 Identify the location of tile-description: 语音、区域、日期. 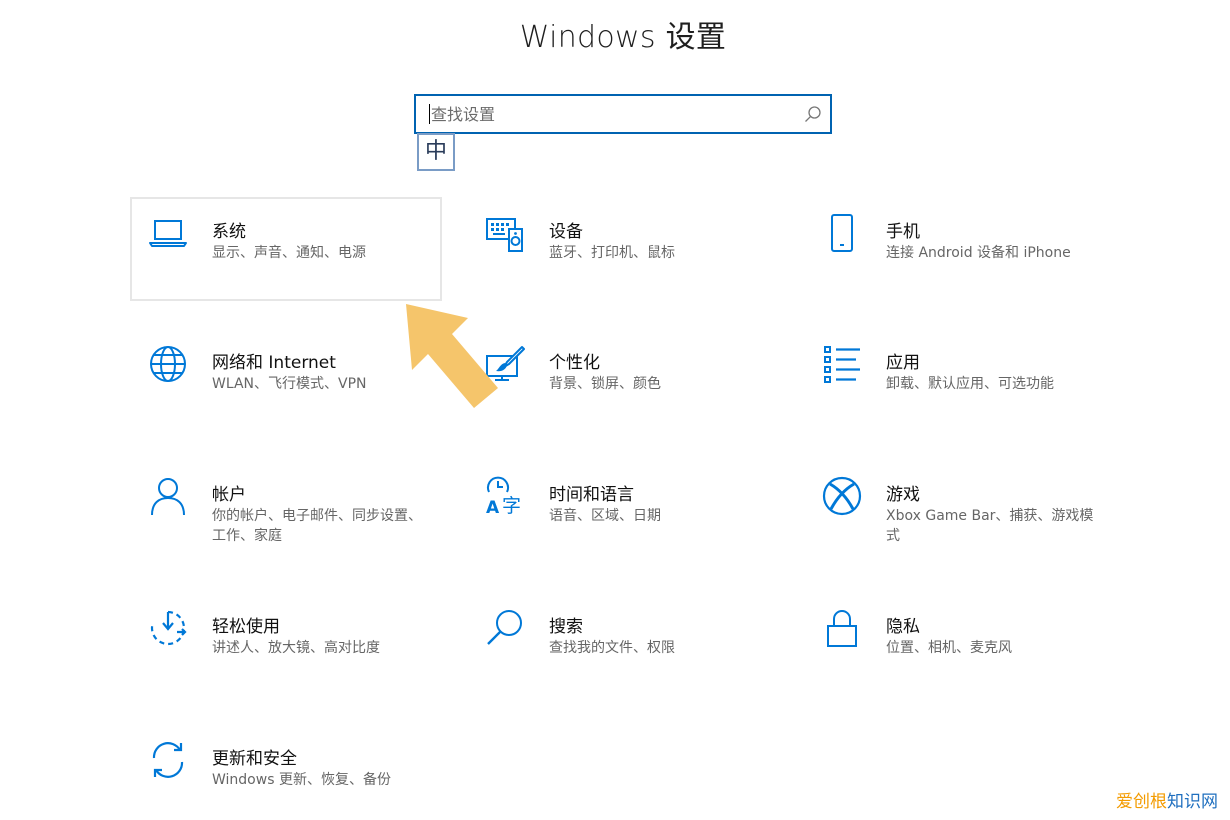
(605, 516).